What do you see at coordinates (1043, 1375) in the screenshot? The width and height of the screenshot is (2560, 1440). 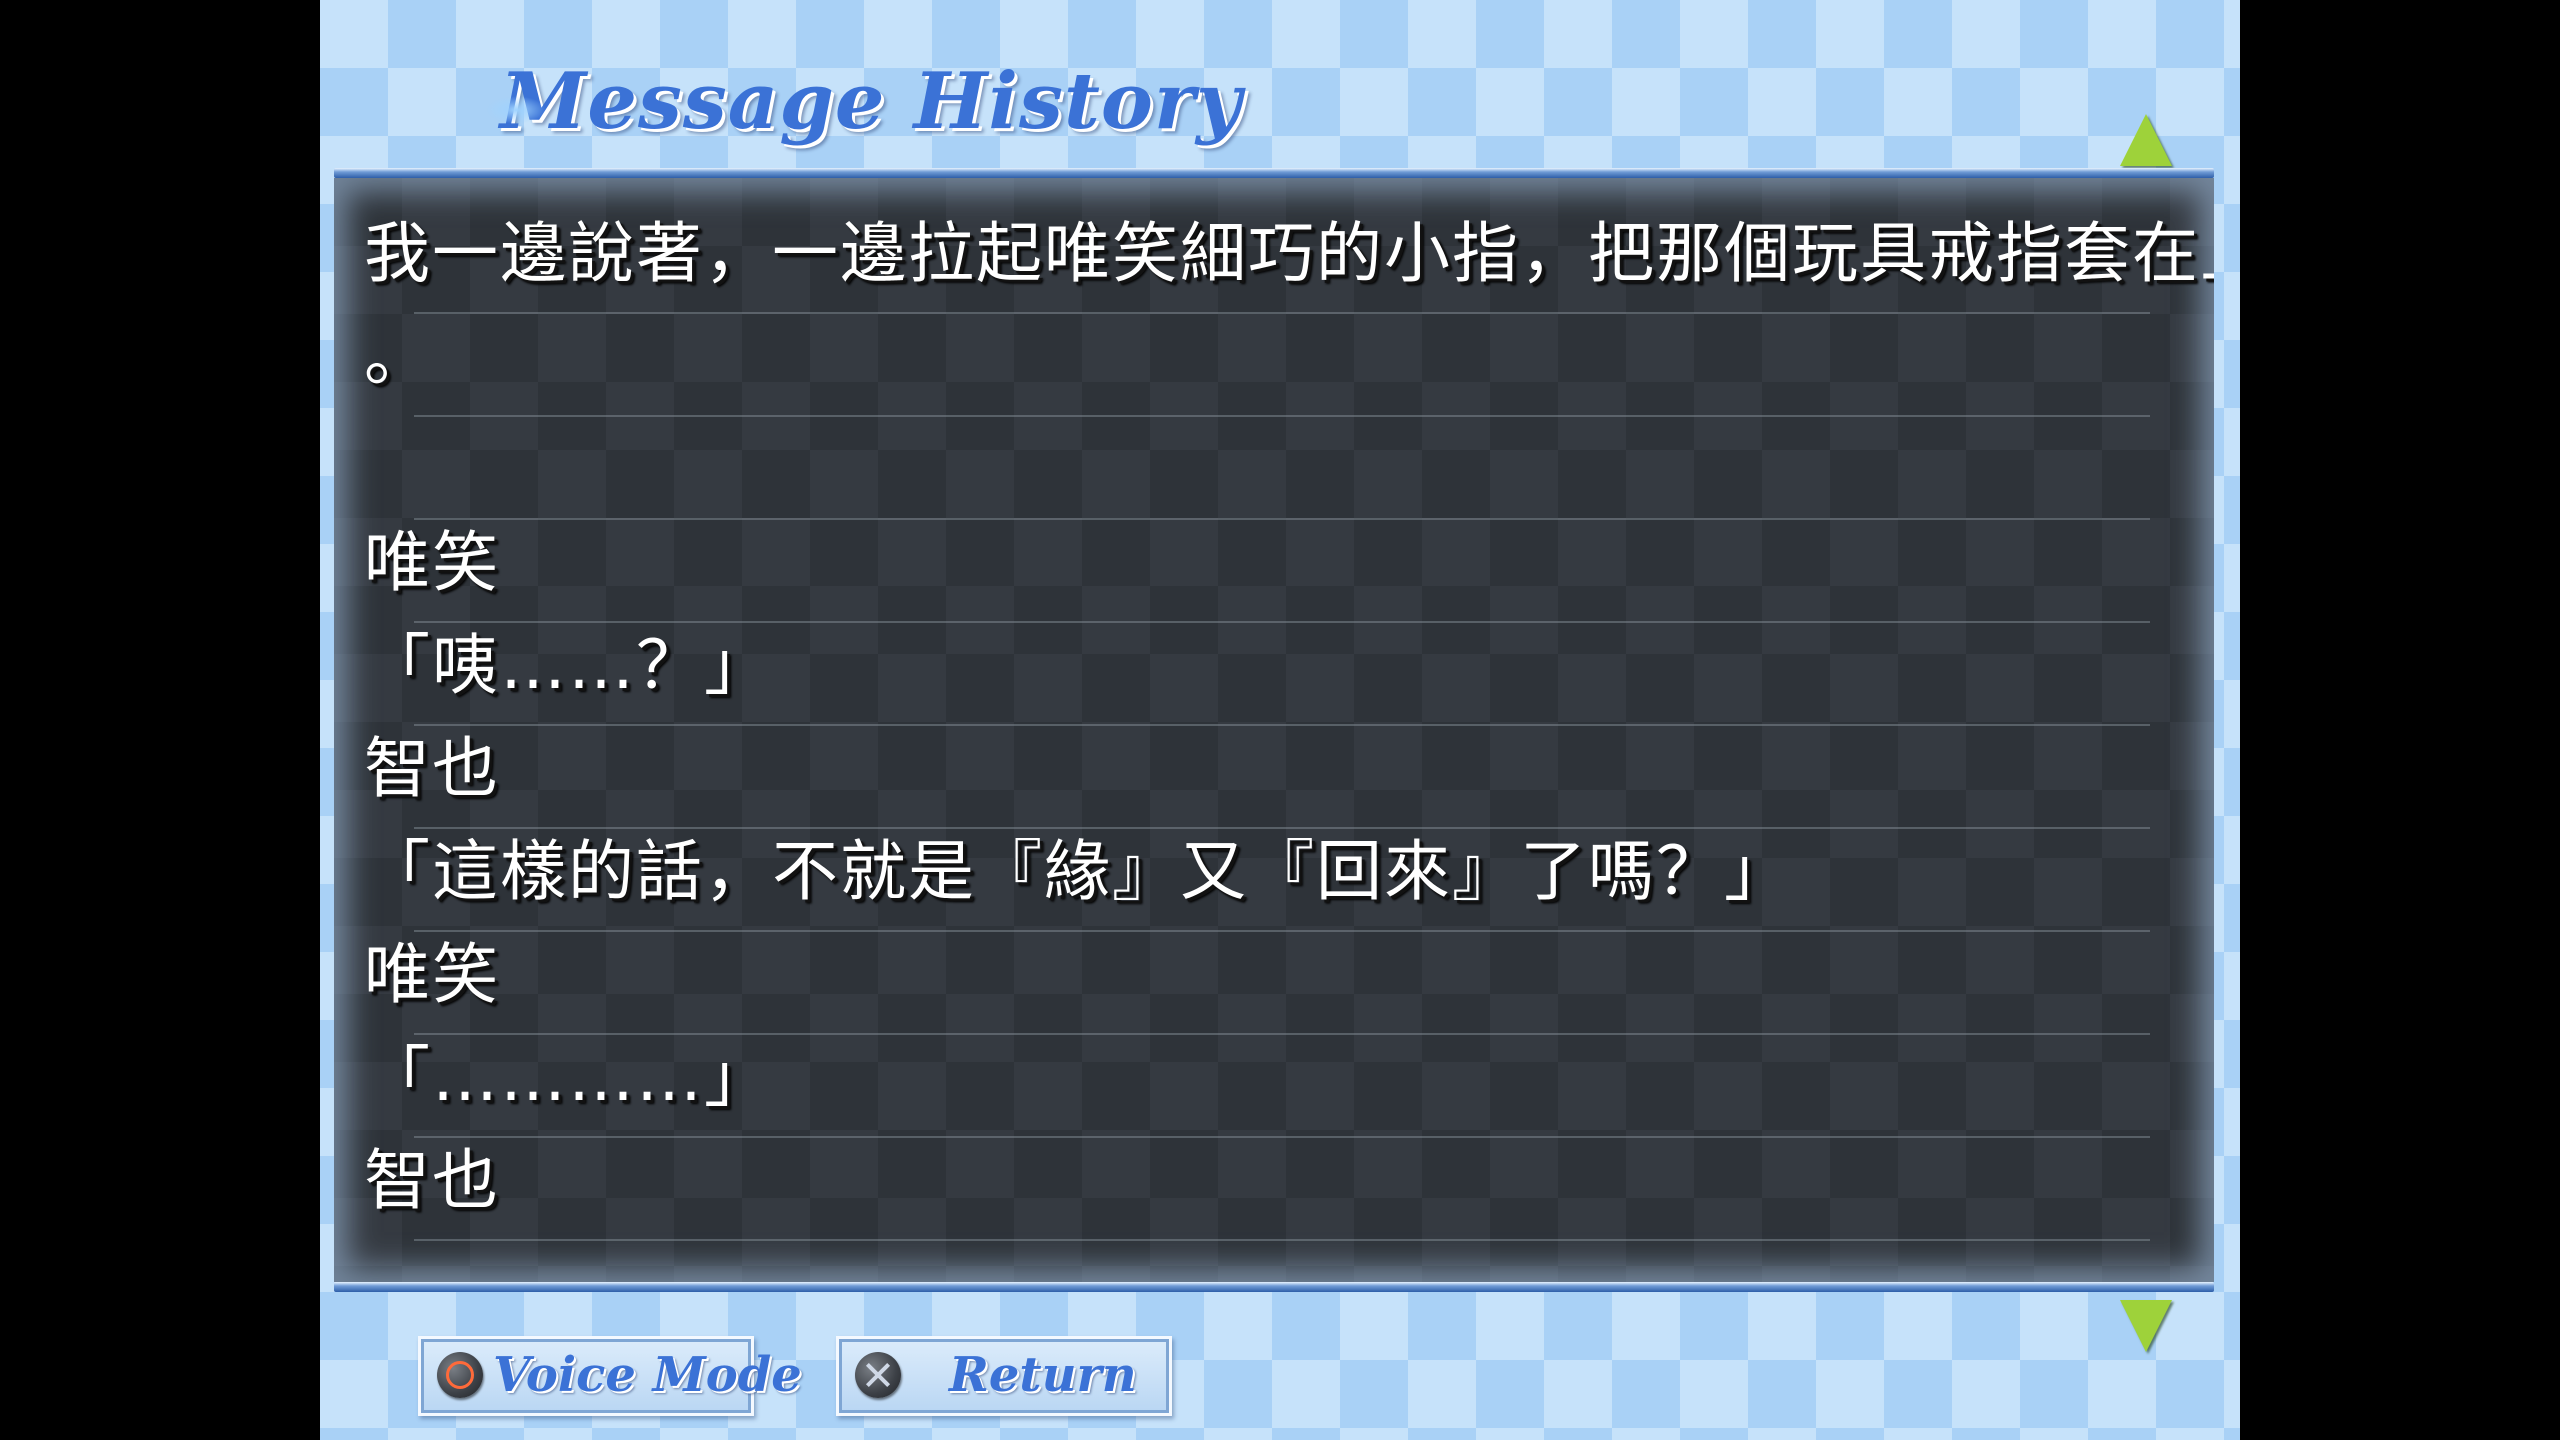 I see `return-label: Return` at bounding box center [1043, 1375].